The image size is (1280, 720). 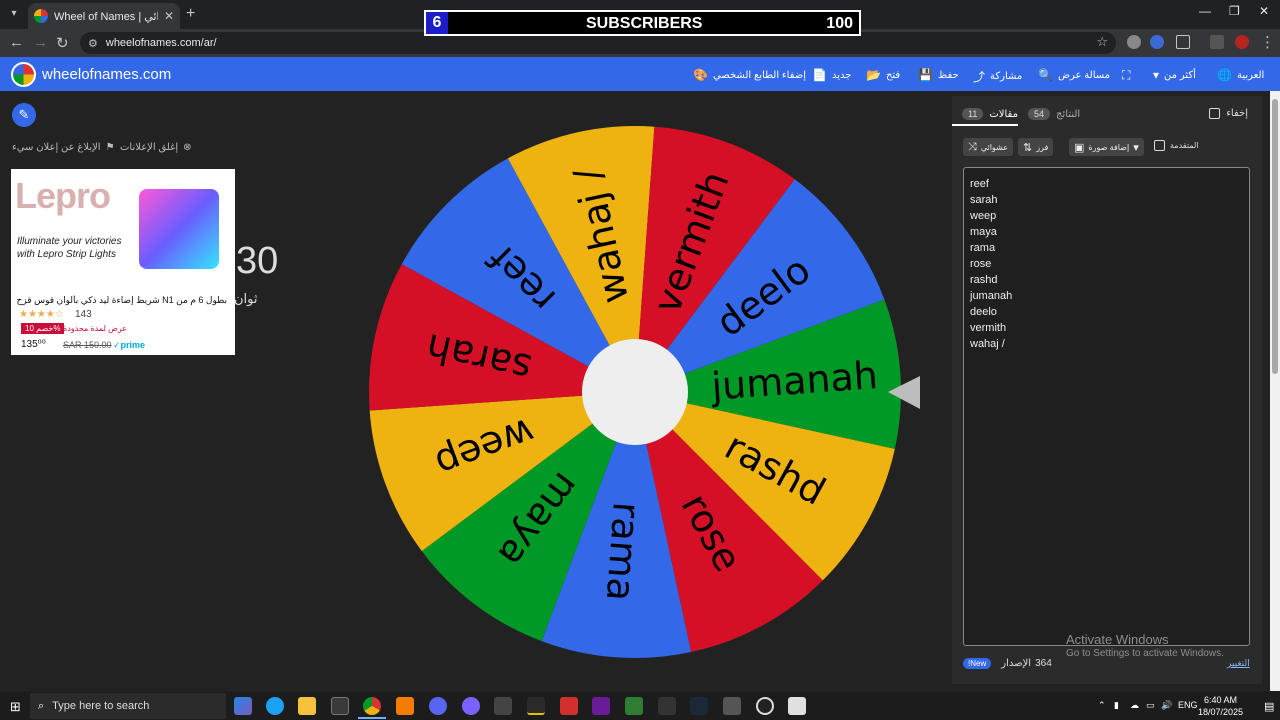 What do you see at coordinates (1228, 113) in the screenshot?
I see `hide-checkbox: إخفاء` at bounding box center [1228, 113].